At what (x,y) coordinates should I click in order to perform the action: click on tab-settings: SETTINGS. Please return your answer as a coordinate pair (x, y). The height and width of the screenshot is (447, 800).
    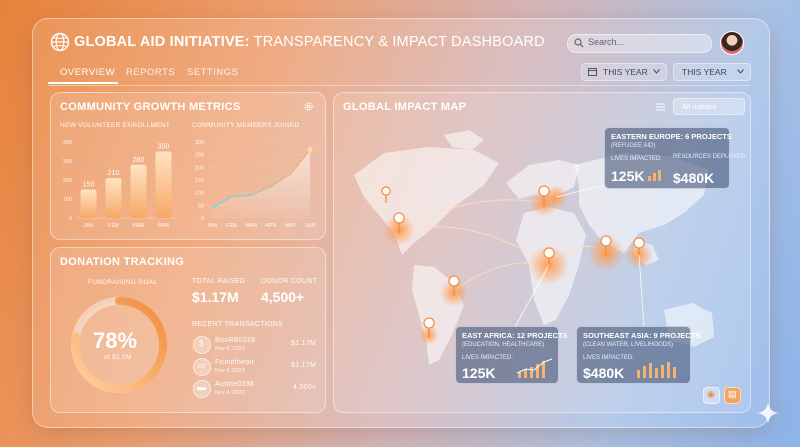
    Looking at the image, I should click on (213, 72).